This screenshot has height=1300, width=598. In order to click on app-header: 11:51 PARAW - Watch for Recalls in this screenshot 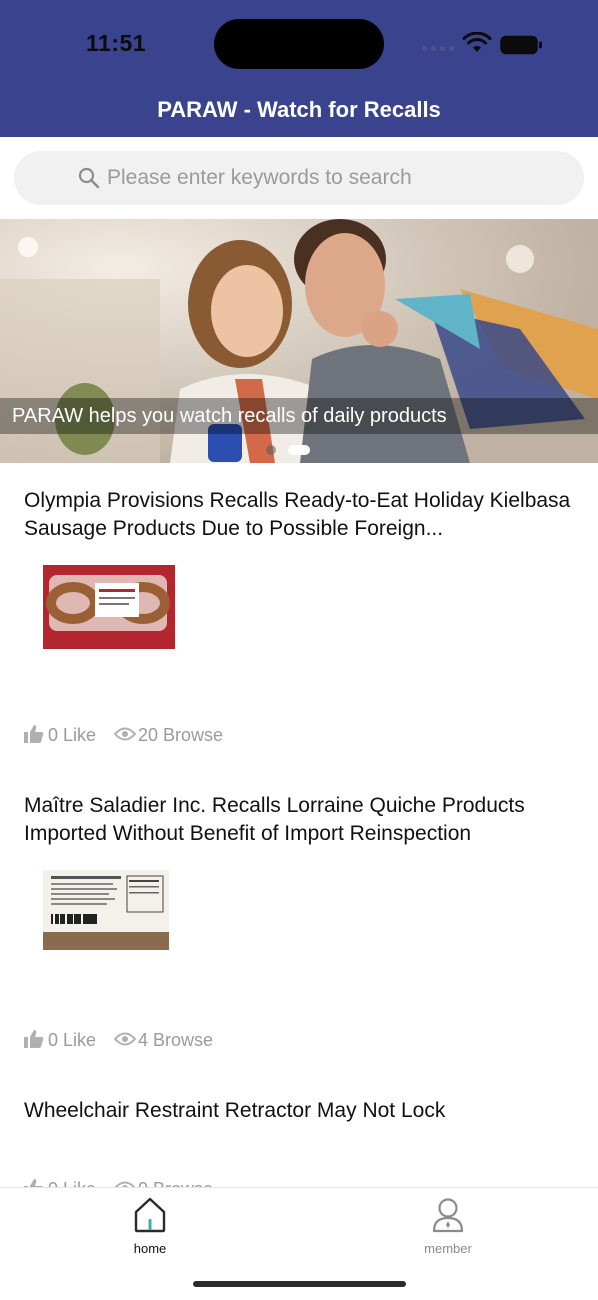, I will do `click(299, 68)`.